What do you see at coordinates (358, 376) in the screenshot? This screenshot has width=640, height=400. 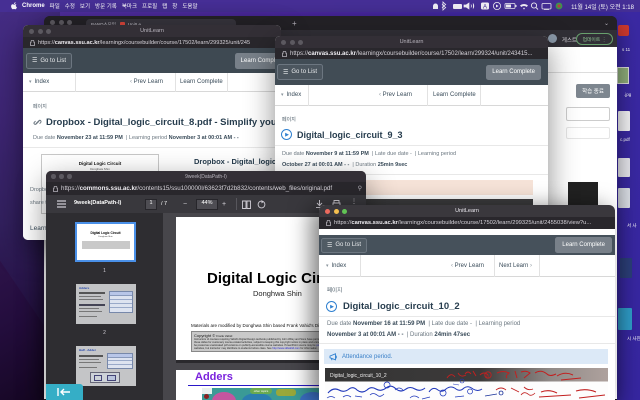 I see `svg-text: Digital_logic_circuit_10_2` at bounding box center [358, 376].